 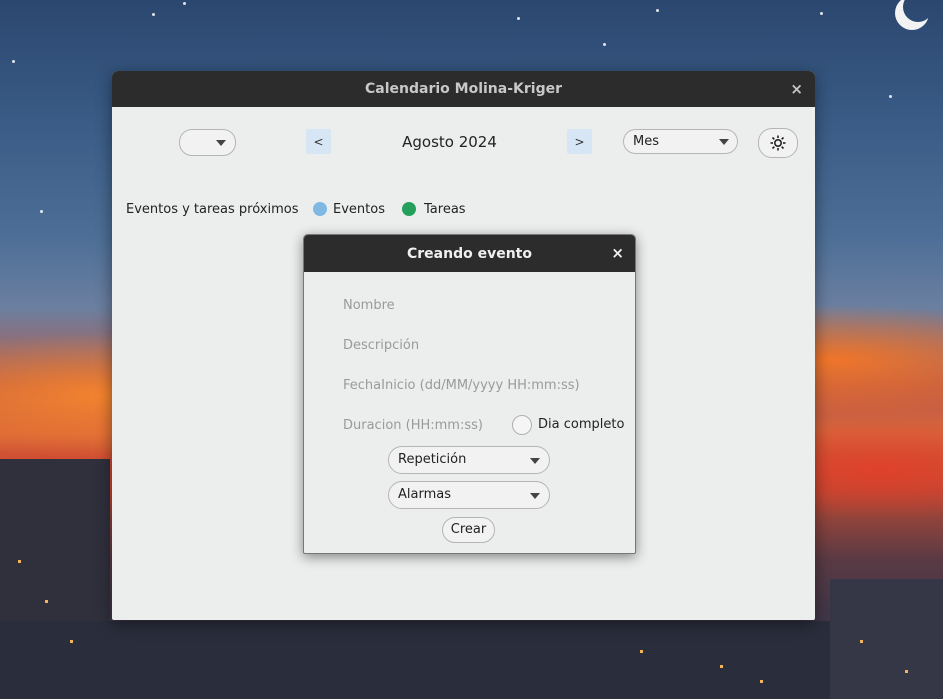 I want to click on moon-shape, so click(x=918, y=11).